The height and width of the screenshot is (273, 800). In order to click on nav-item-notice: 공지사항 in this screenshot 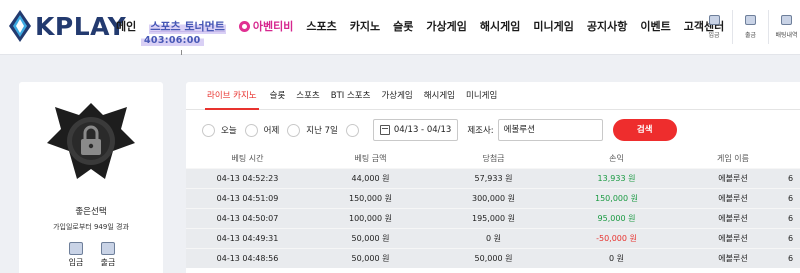, I will do `click(607, 26)`.